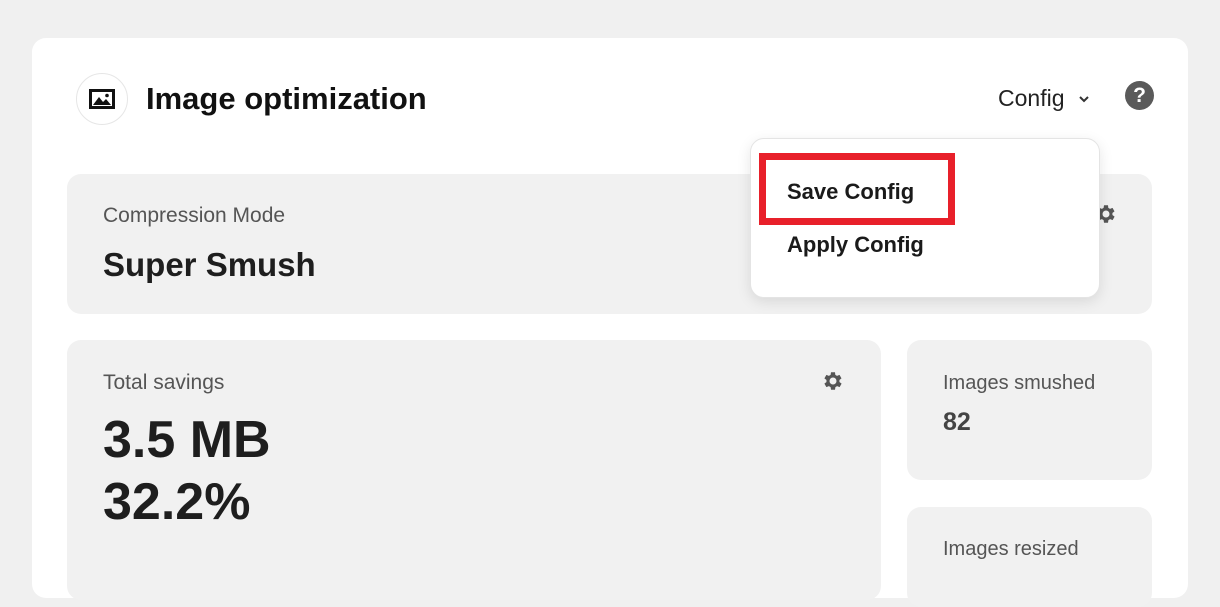 This screenshot has height=607, width=1220. What do you see at coordinates (1084, 100) in the screenshot?
I see `chevron-down-icon` at bounding box center [1084, 100].